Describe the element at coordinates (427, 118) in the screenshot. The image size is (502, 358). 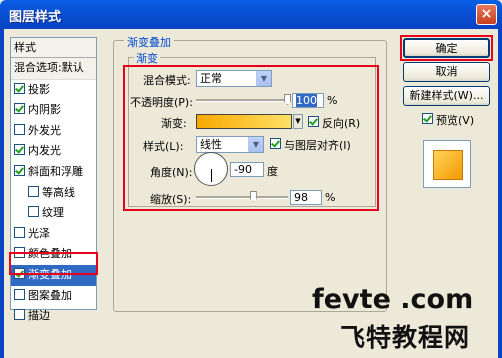
I see `preview-checkbox` at that location.